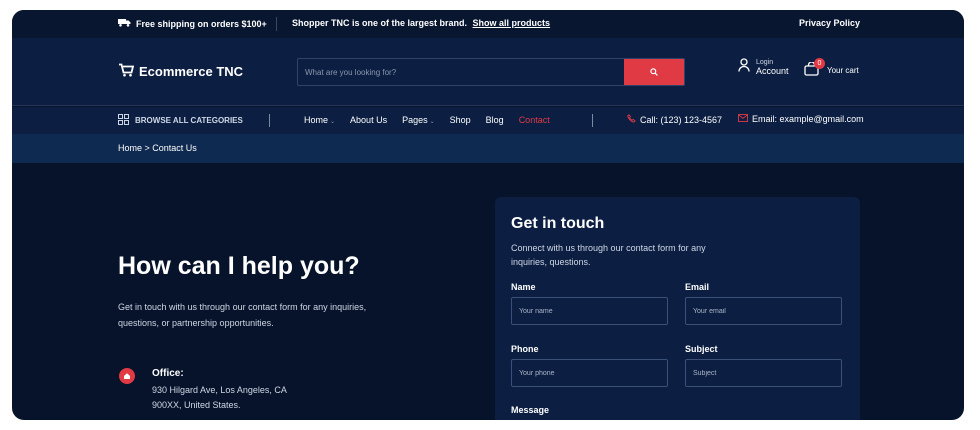 Image resolution: width=980 pixels, height=430 pixels. Describe the element at coordinates (380, 23) in the screenshot. I see `promo-label: Shopper TNC is one of the largest brand.` at that location.